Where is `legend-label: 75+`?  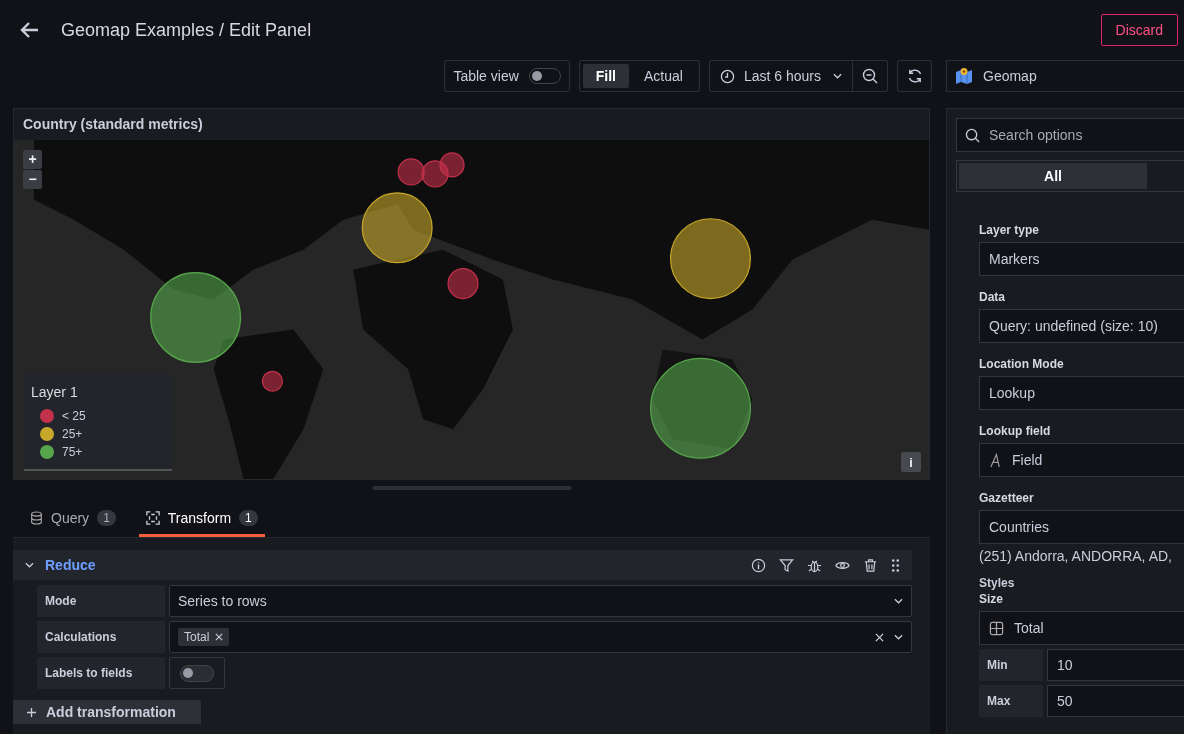 legend-label: 75+ is located at coordinates (72, 452).